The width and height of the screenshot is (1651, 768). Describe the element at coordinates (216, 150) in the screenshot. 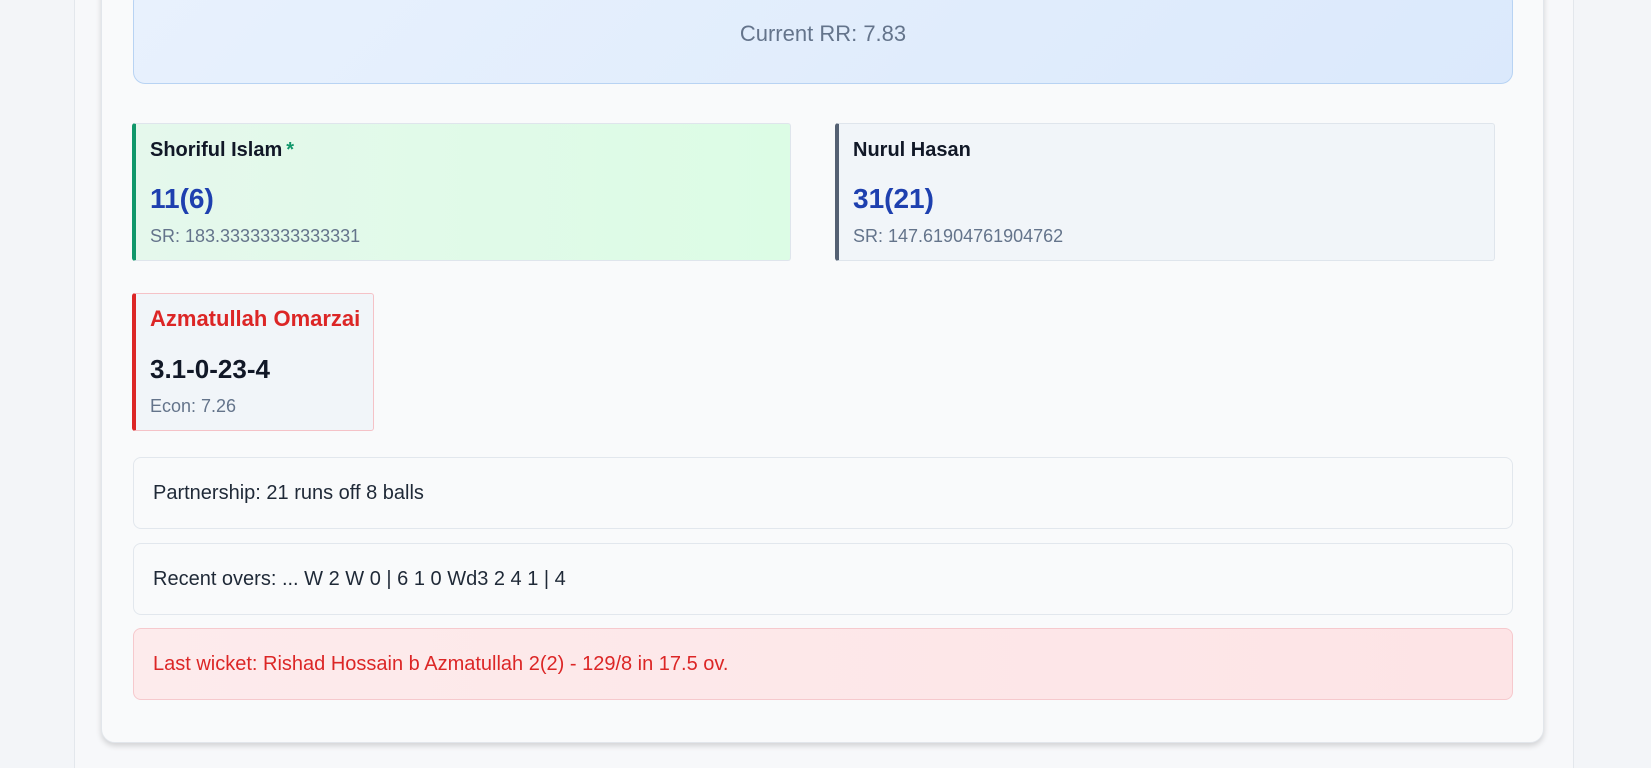

I see `batter-name: Shoriful Islam` at that location.